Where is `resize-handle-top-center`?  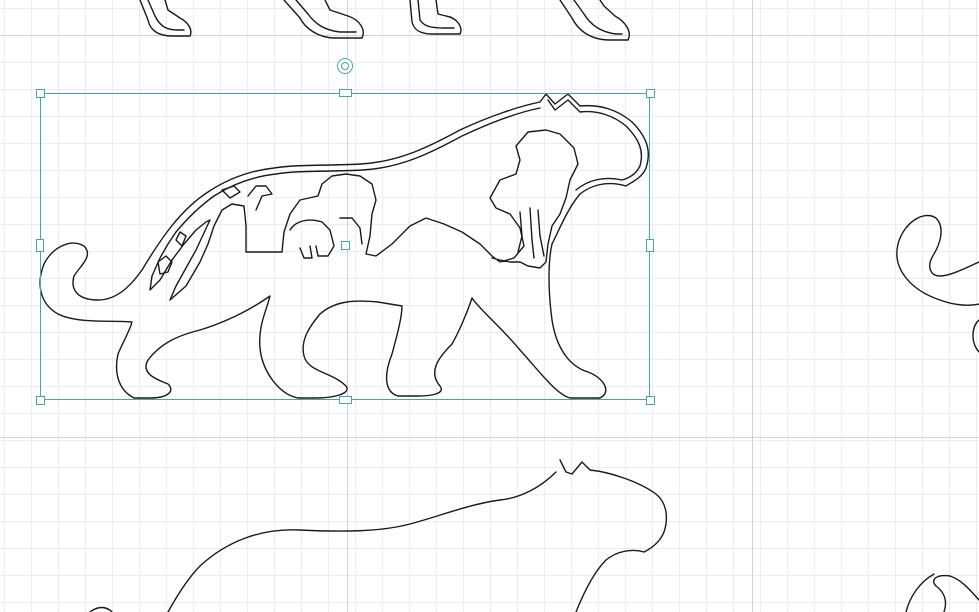
resize-handle-top-center is located at coordinates (345, 93).